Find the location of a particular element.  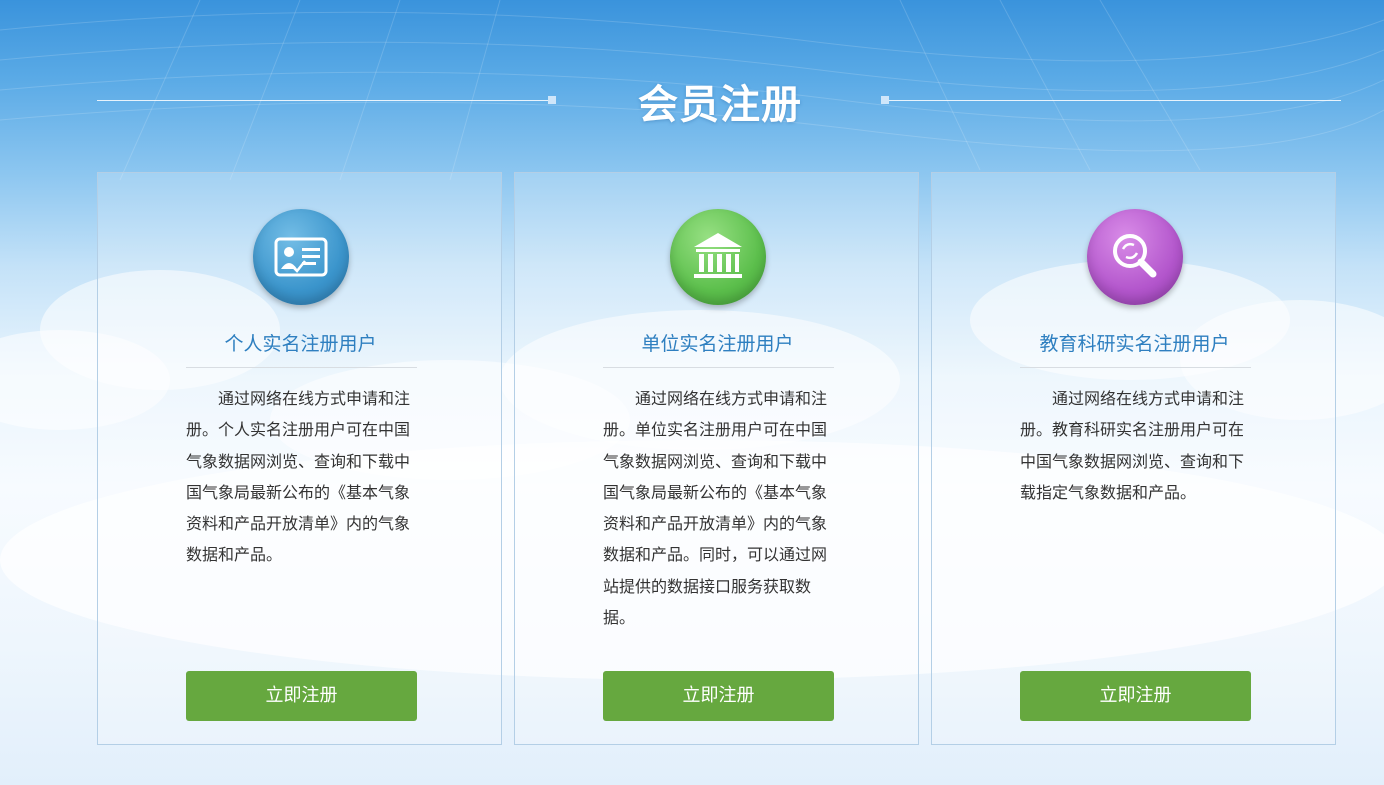

title-dot-right is located at coordinates (885, 100).